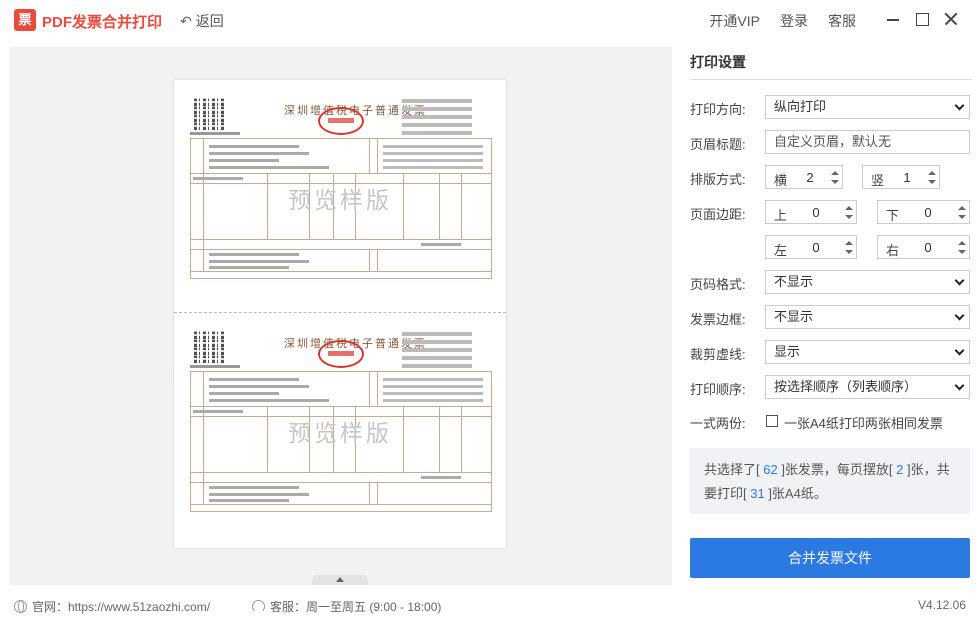  Describe the element at coordinates (770, 469) in the screenshot. I see `selected-count: 62` at that location.